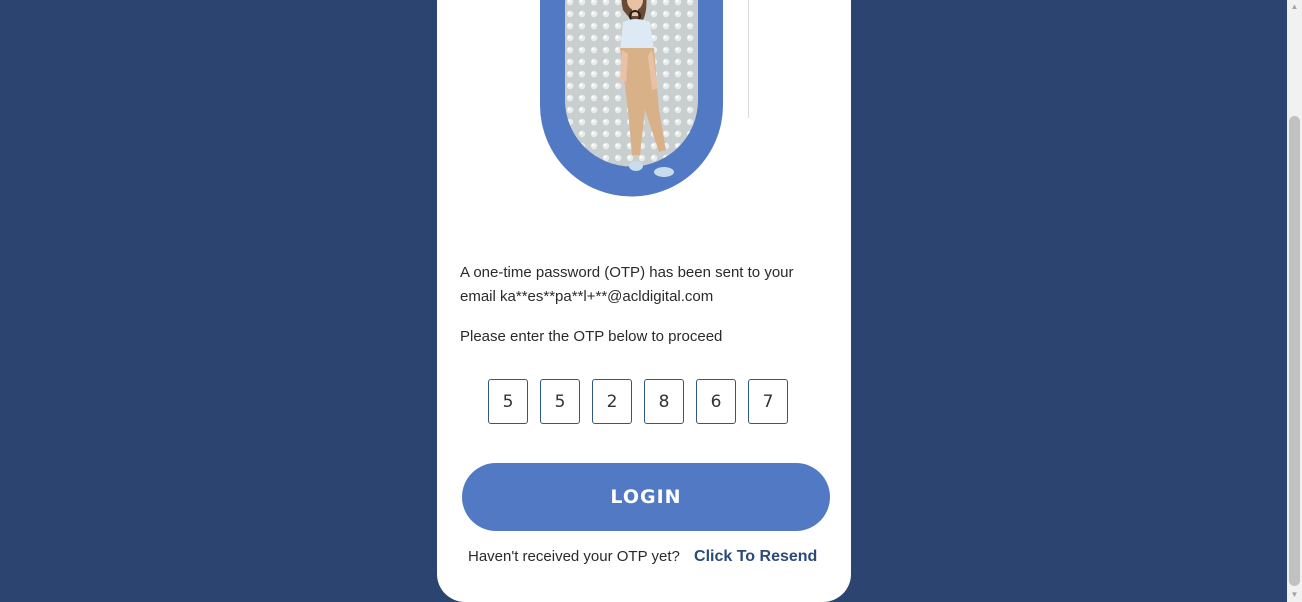  I want to click on resend-prompt: Haven't received your OTP yet?, so click(574, 556).